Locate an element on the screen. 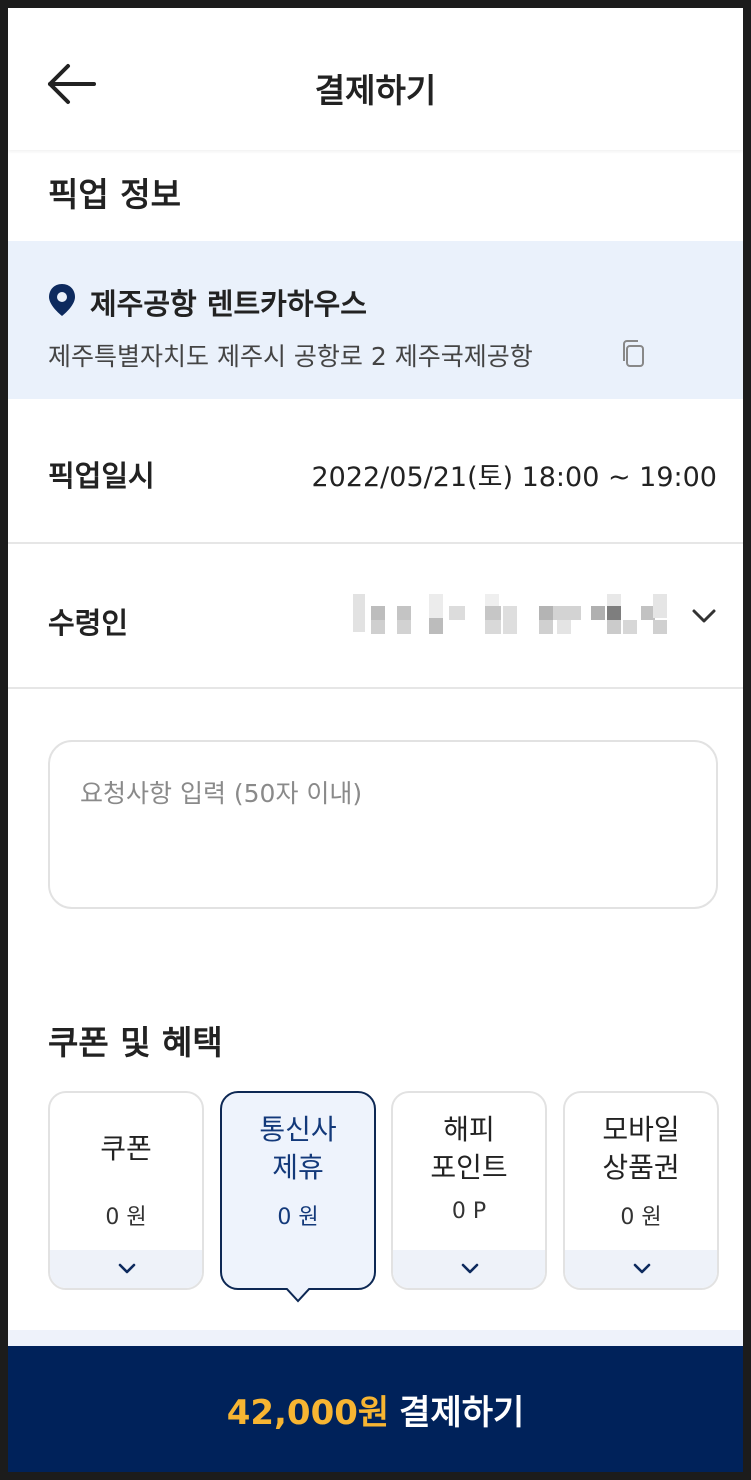  pay-label: 결제하기 is located at coordinates (462, 1412).